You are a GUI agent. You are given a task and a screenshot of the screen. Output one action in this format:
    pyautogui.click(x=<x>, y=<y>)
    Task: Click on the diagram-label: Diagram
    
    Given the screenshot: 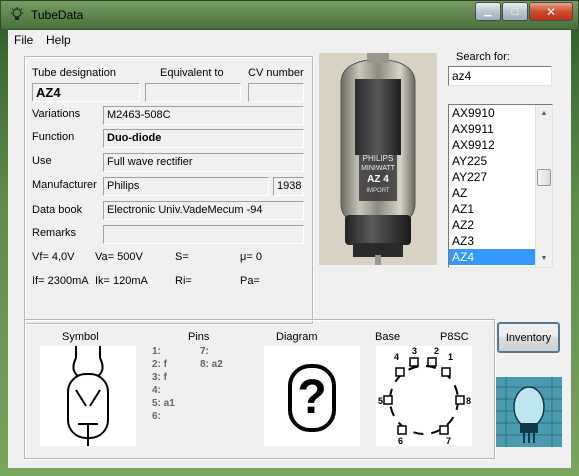 What is the action you would take?
    pyautogui.click(x=297, y=337)
    